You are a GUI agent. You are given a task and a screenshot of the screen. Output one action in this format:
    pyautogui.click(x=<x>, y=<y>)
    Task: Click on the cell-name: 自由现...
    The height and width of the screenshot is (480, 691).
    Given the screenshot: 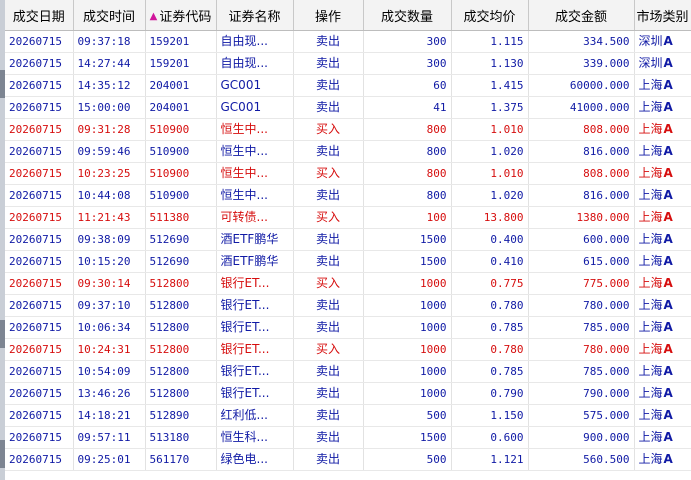 What is the action you would take?
    pyautogui.click(x=255, y=63)
    